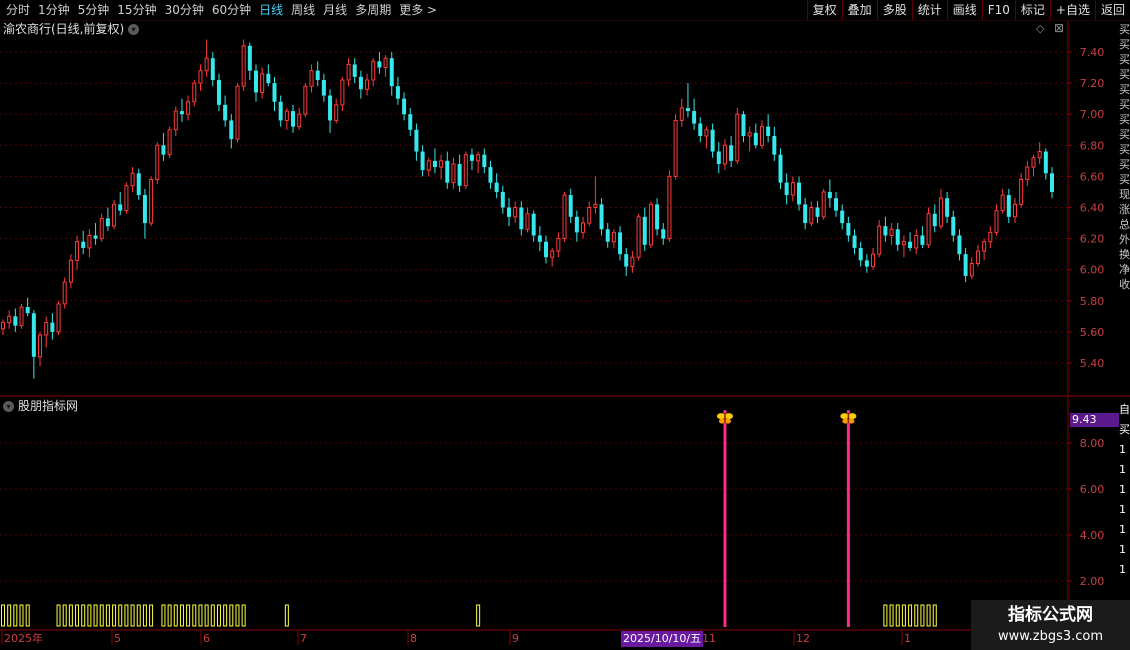 The width and height of the screenshot is (1130, 650). What do you see at coordinates (1094, 420) in the screenshot?
I see `indicator-last-value: 9.43` at bounding box center [1094, 420].